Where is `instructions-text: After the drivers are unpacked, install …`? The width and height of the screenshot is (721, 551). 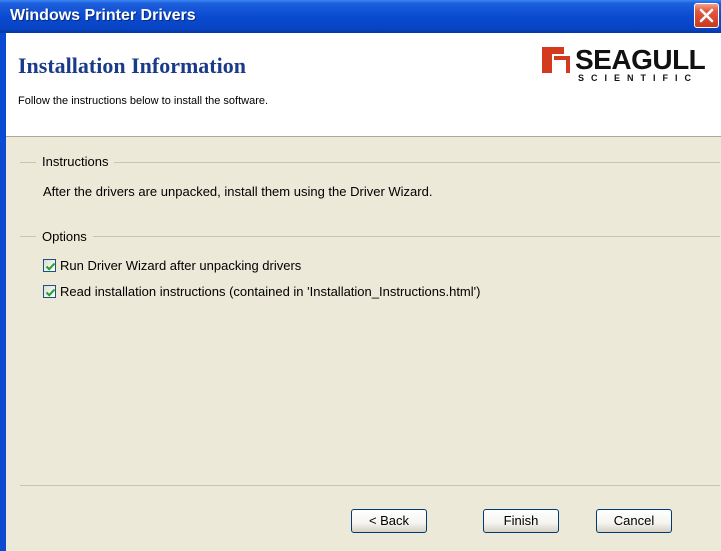 instructions-text: After the drivers are unpacked, install … is located at coordinates (238, 191).